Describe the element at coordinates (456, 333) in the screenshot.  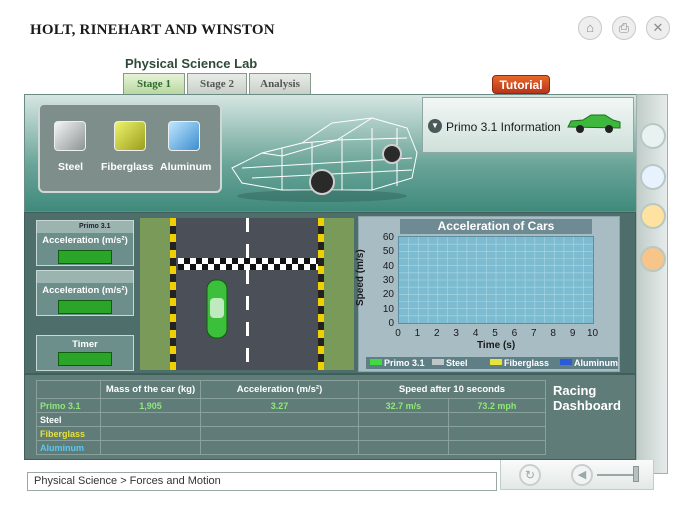
I see `x-tick-label: 3` at that location.